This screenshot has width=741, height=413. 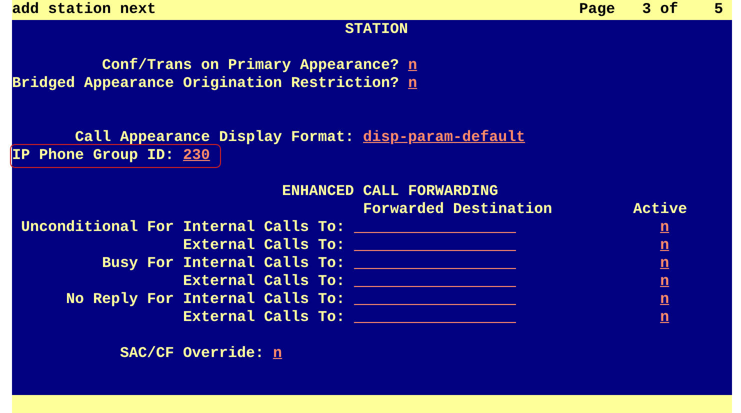 What do you see at coordinates (206, 83) in the screenshot?
I see `field-label: Bridged Appearance Origination Restriction?` at bounding box center [206, 83].